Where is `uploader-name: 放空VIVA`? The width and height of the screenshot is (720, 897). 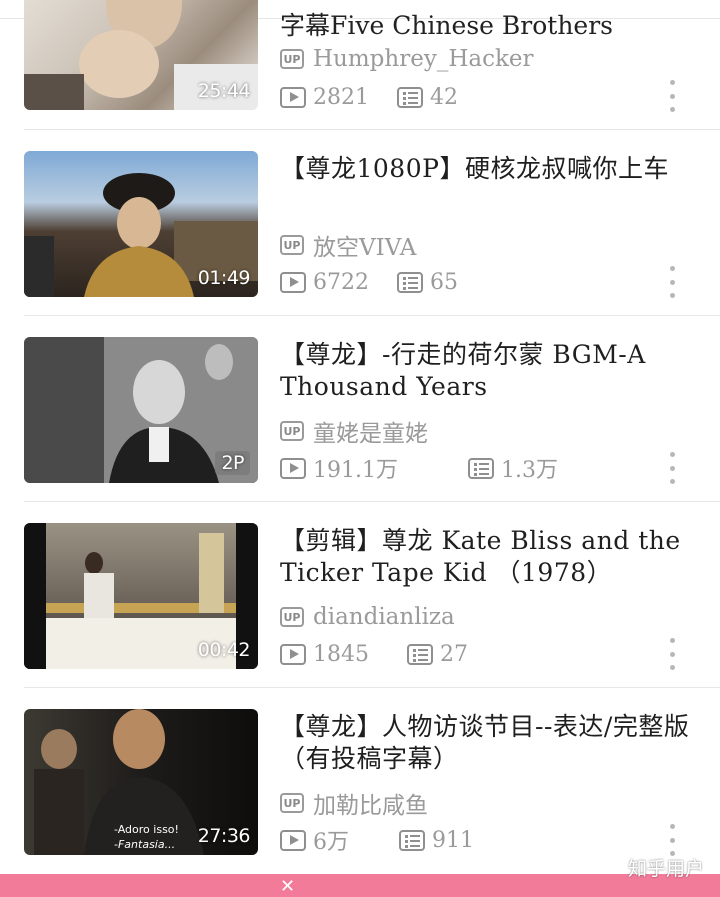 uploader-name: 放空VIVA is located at coordinates (365, 248).